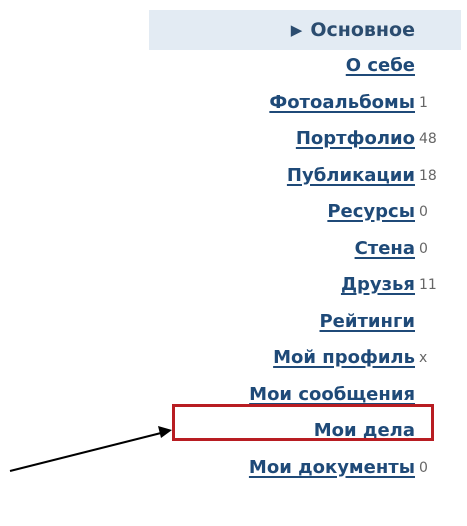 Image resolution: width=467 pixels, height=526 pixels. Describe the element at coordinates (423, 248) in the screenshot. I see `menu-count-wall: 0` at that location.